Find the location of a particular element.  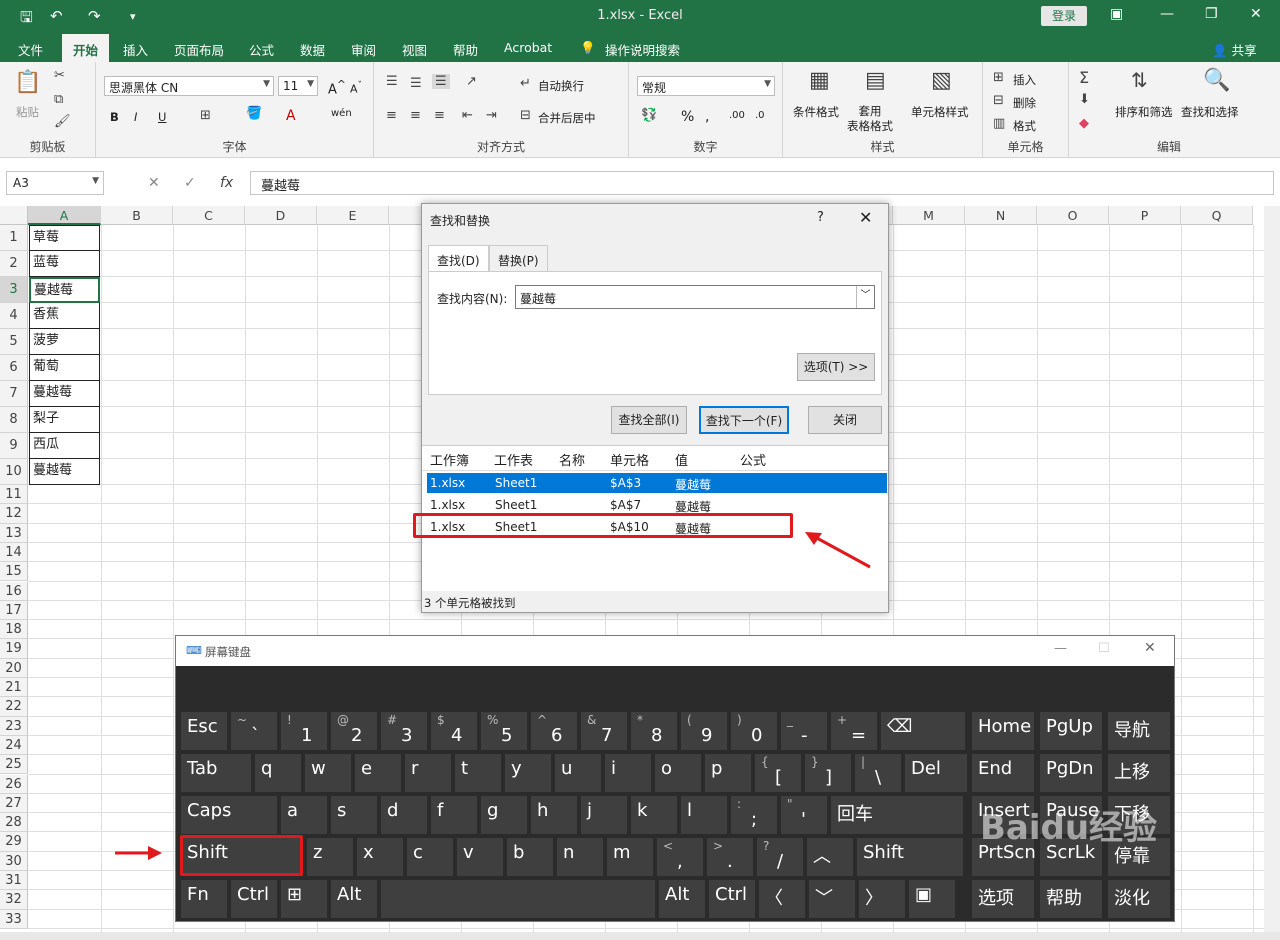

arrow-result is located at coordinates (842, 552).